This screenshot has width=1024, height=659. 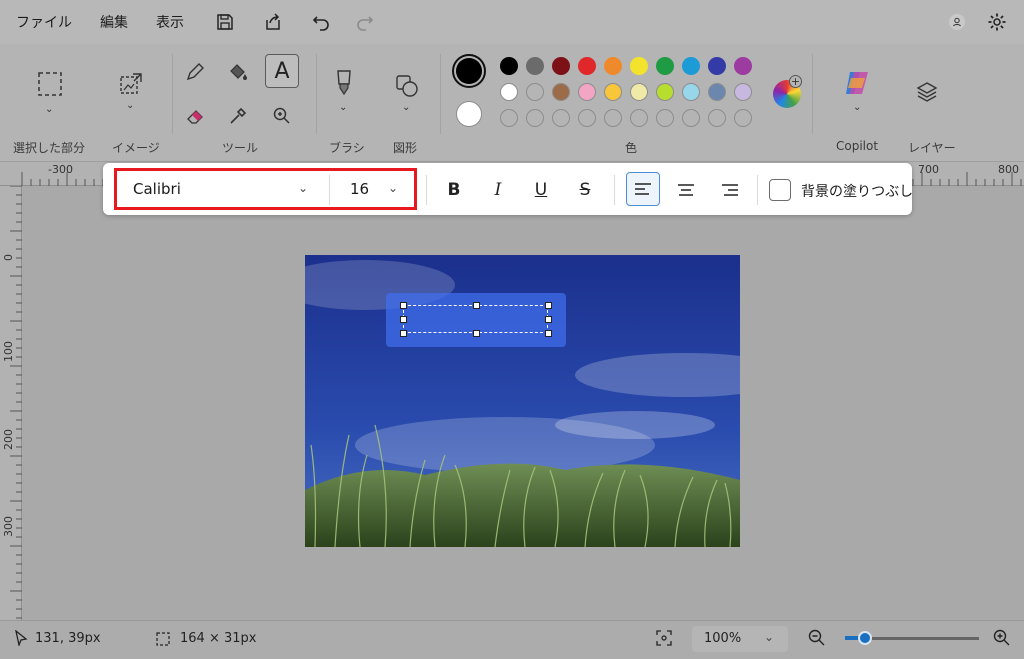 I want to click on italic-button: I, so click(x=498, y=190).